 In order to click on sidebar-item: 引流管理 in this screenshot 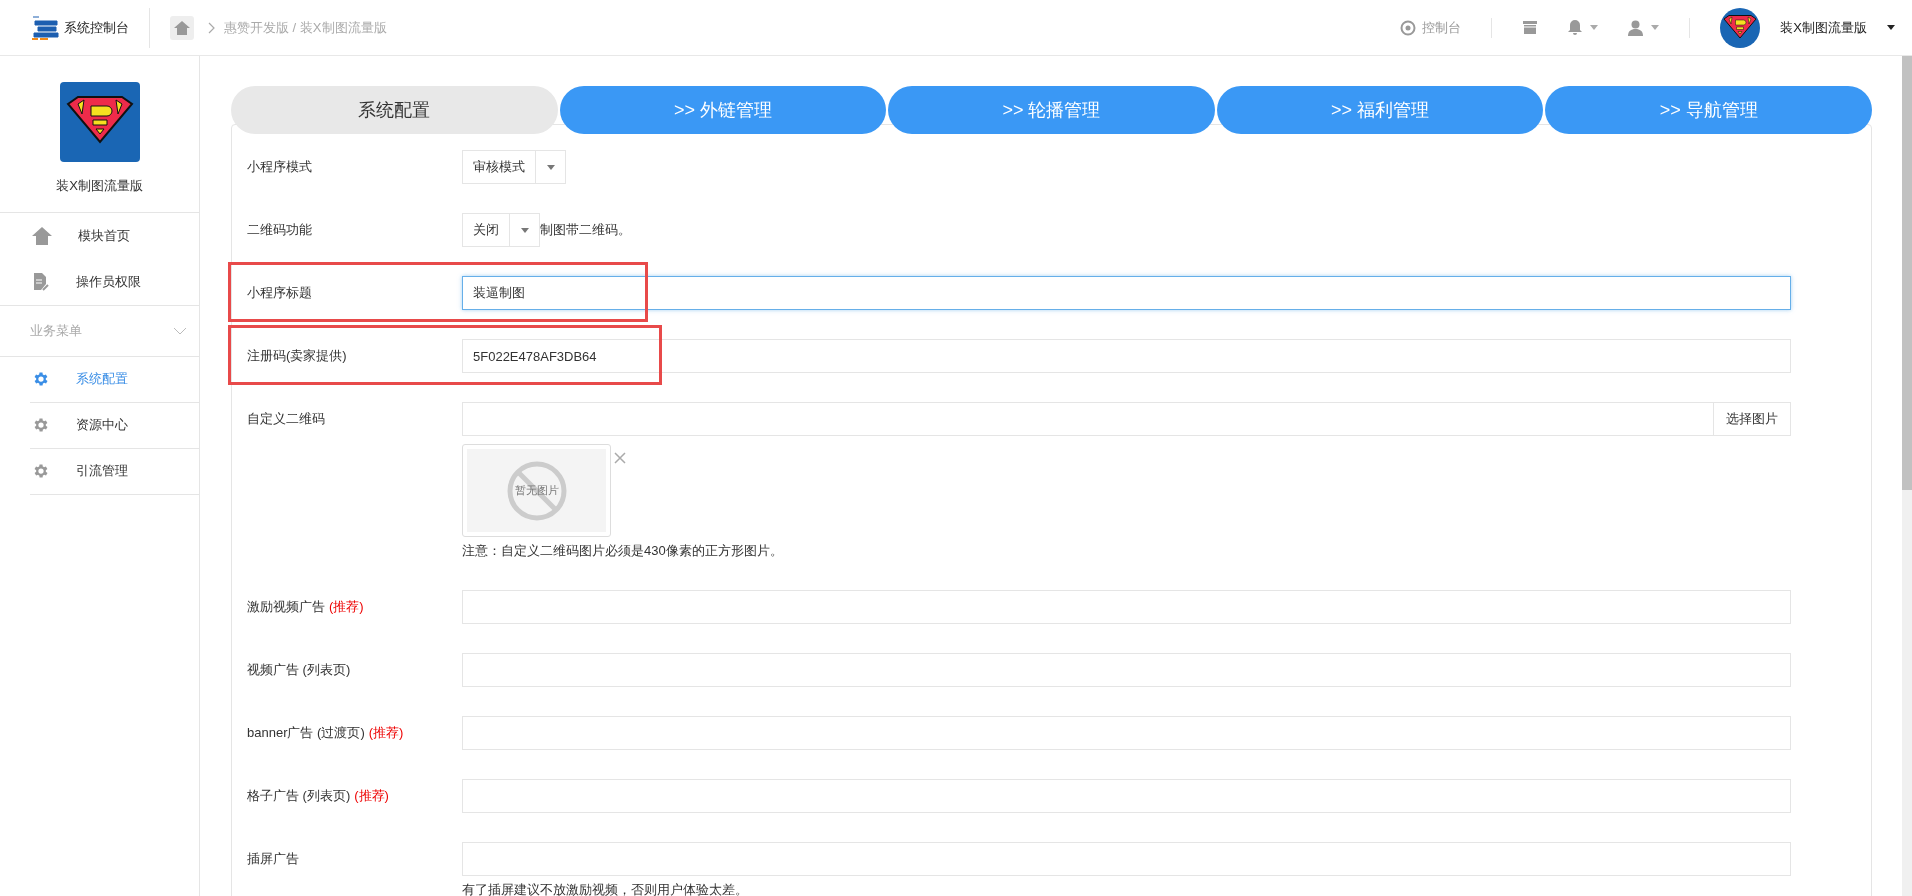, I will do `click(114, 471)`.